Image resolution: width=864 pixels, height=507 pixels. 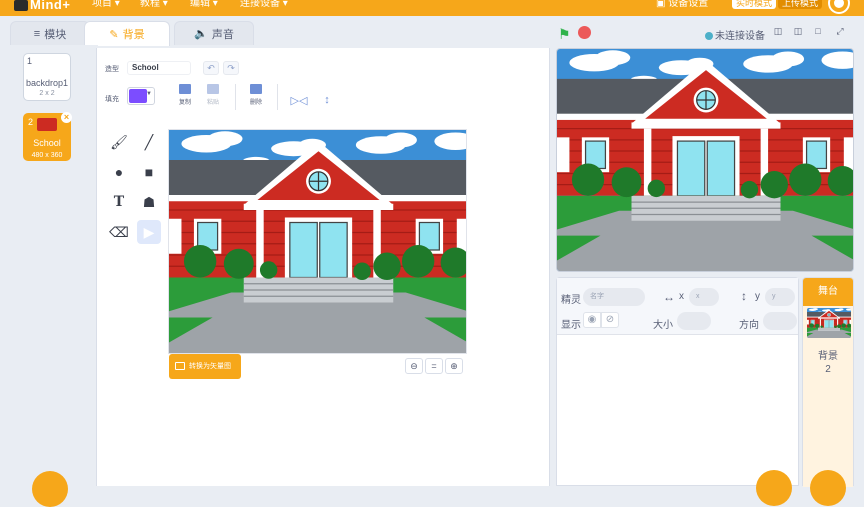 I want to click on stop-icon, so click(x=584, y=32).